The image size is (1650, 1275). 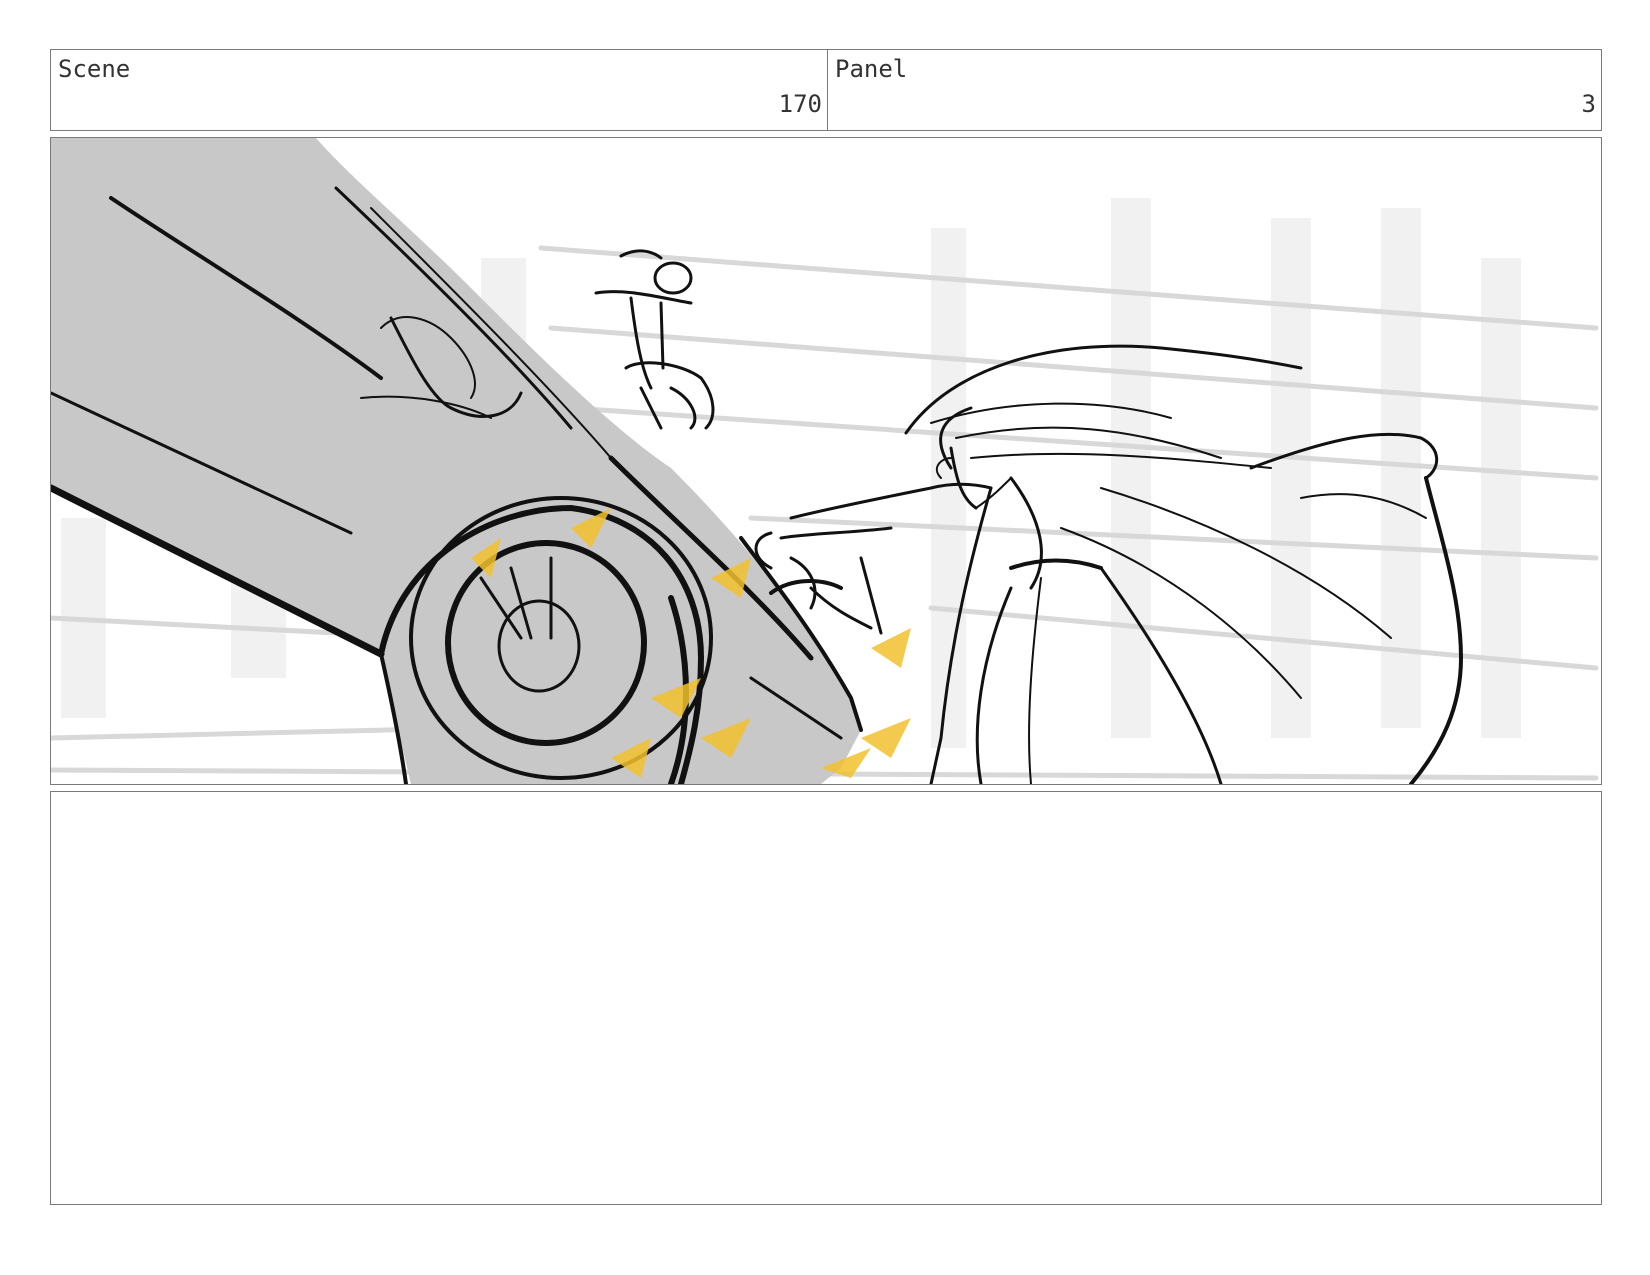 I want to click on storyboard-header: Scene 170 Panel 3, so click(x=826, y=90).